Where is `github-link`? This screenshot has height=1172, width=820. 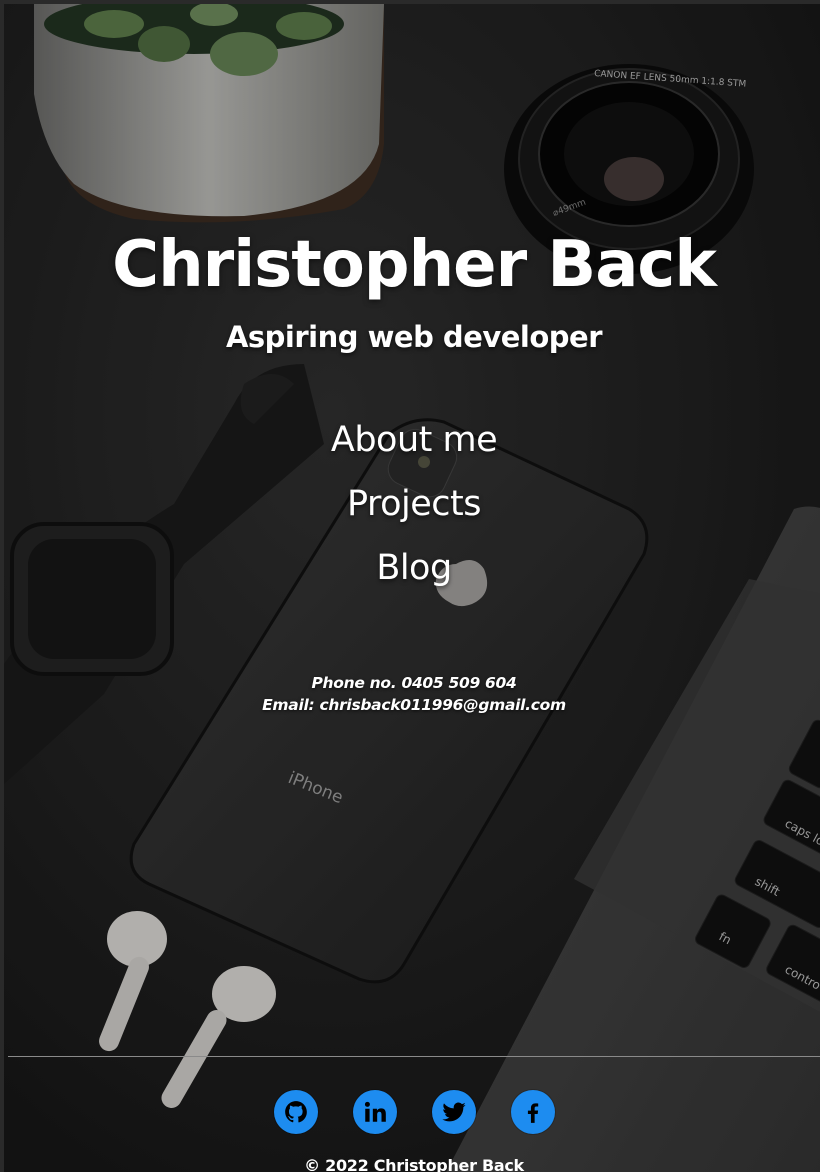
github-link is located at coordinates (295, 1112).